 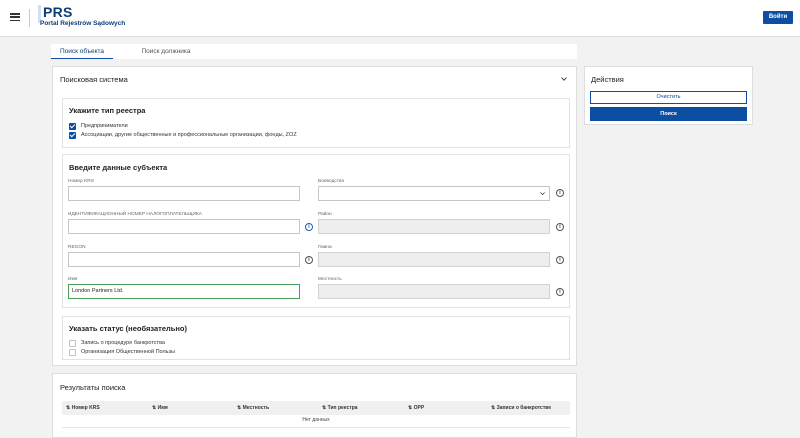 What do you see at coordinates (15, 17) in the screenshot?
I see `hamburger-icon` at bounding box center [15, 17].